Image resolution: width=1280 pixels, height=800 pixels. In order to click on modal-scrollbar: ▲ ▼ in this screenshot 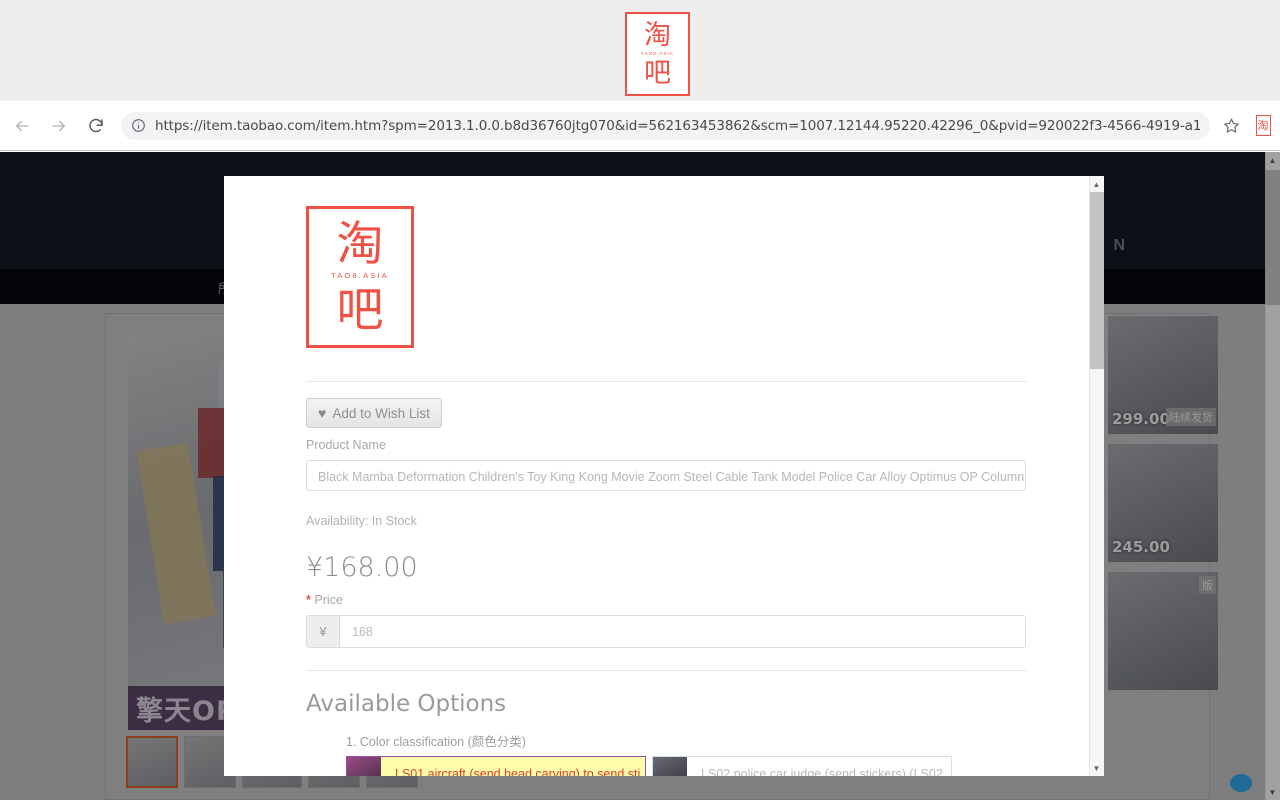, I will do `click(1096, 476)`.